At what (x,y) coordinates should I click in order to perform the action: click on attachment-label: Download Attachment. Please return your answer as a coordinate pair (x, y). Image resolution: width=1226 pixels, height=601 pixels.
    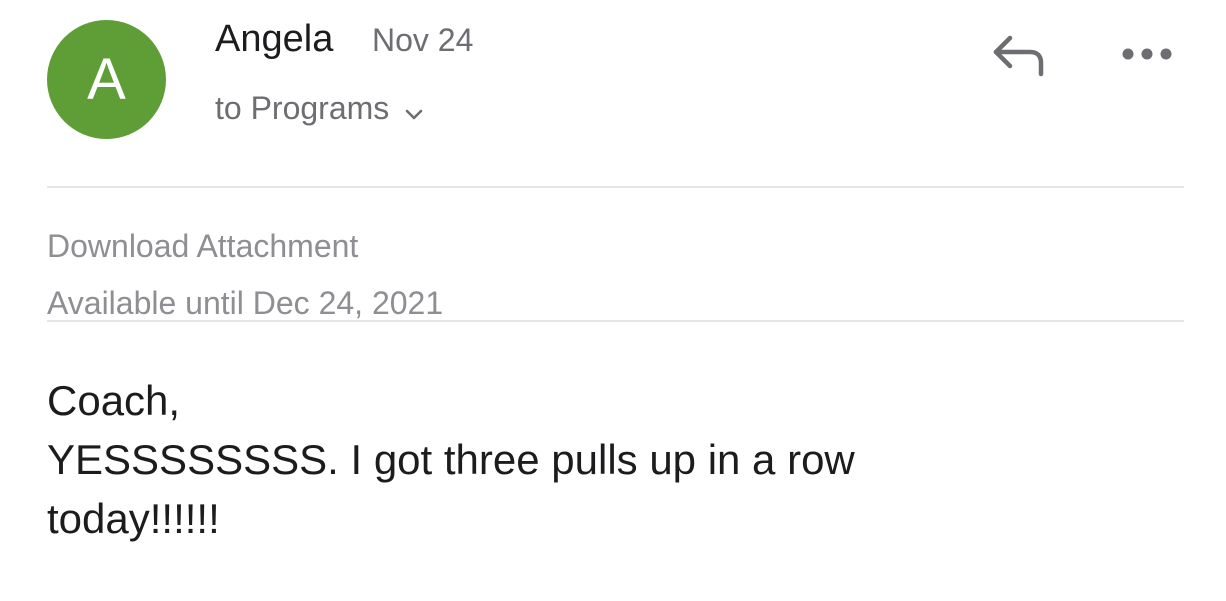
    Looking at the image, I should click on (203, 246).